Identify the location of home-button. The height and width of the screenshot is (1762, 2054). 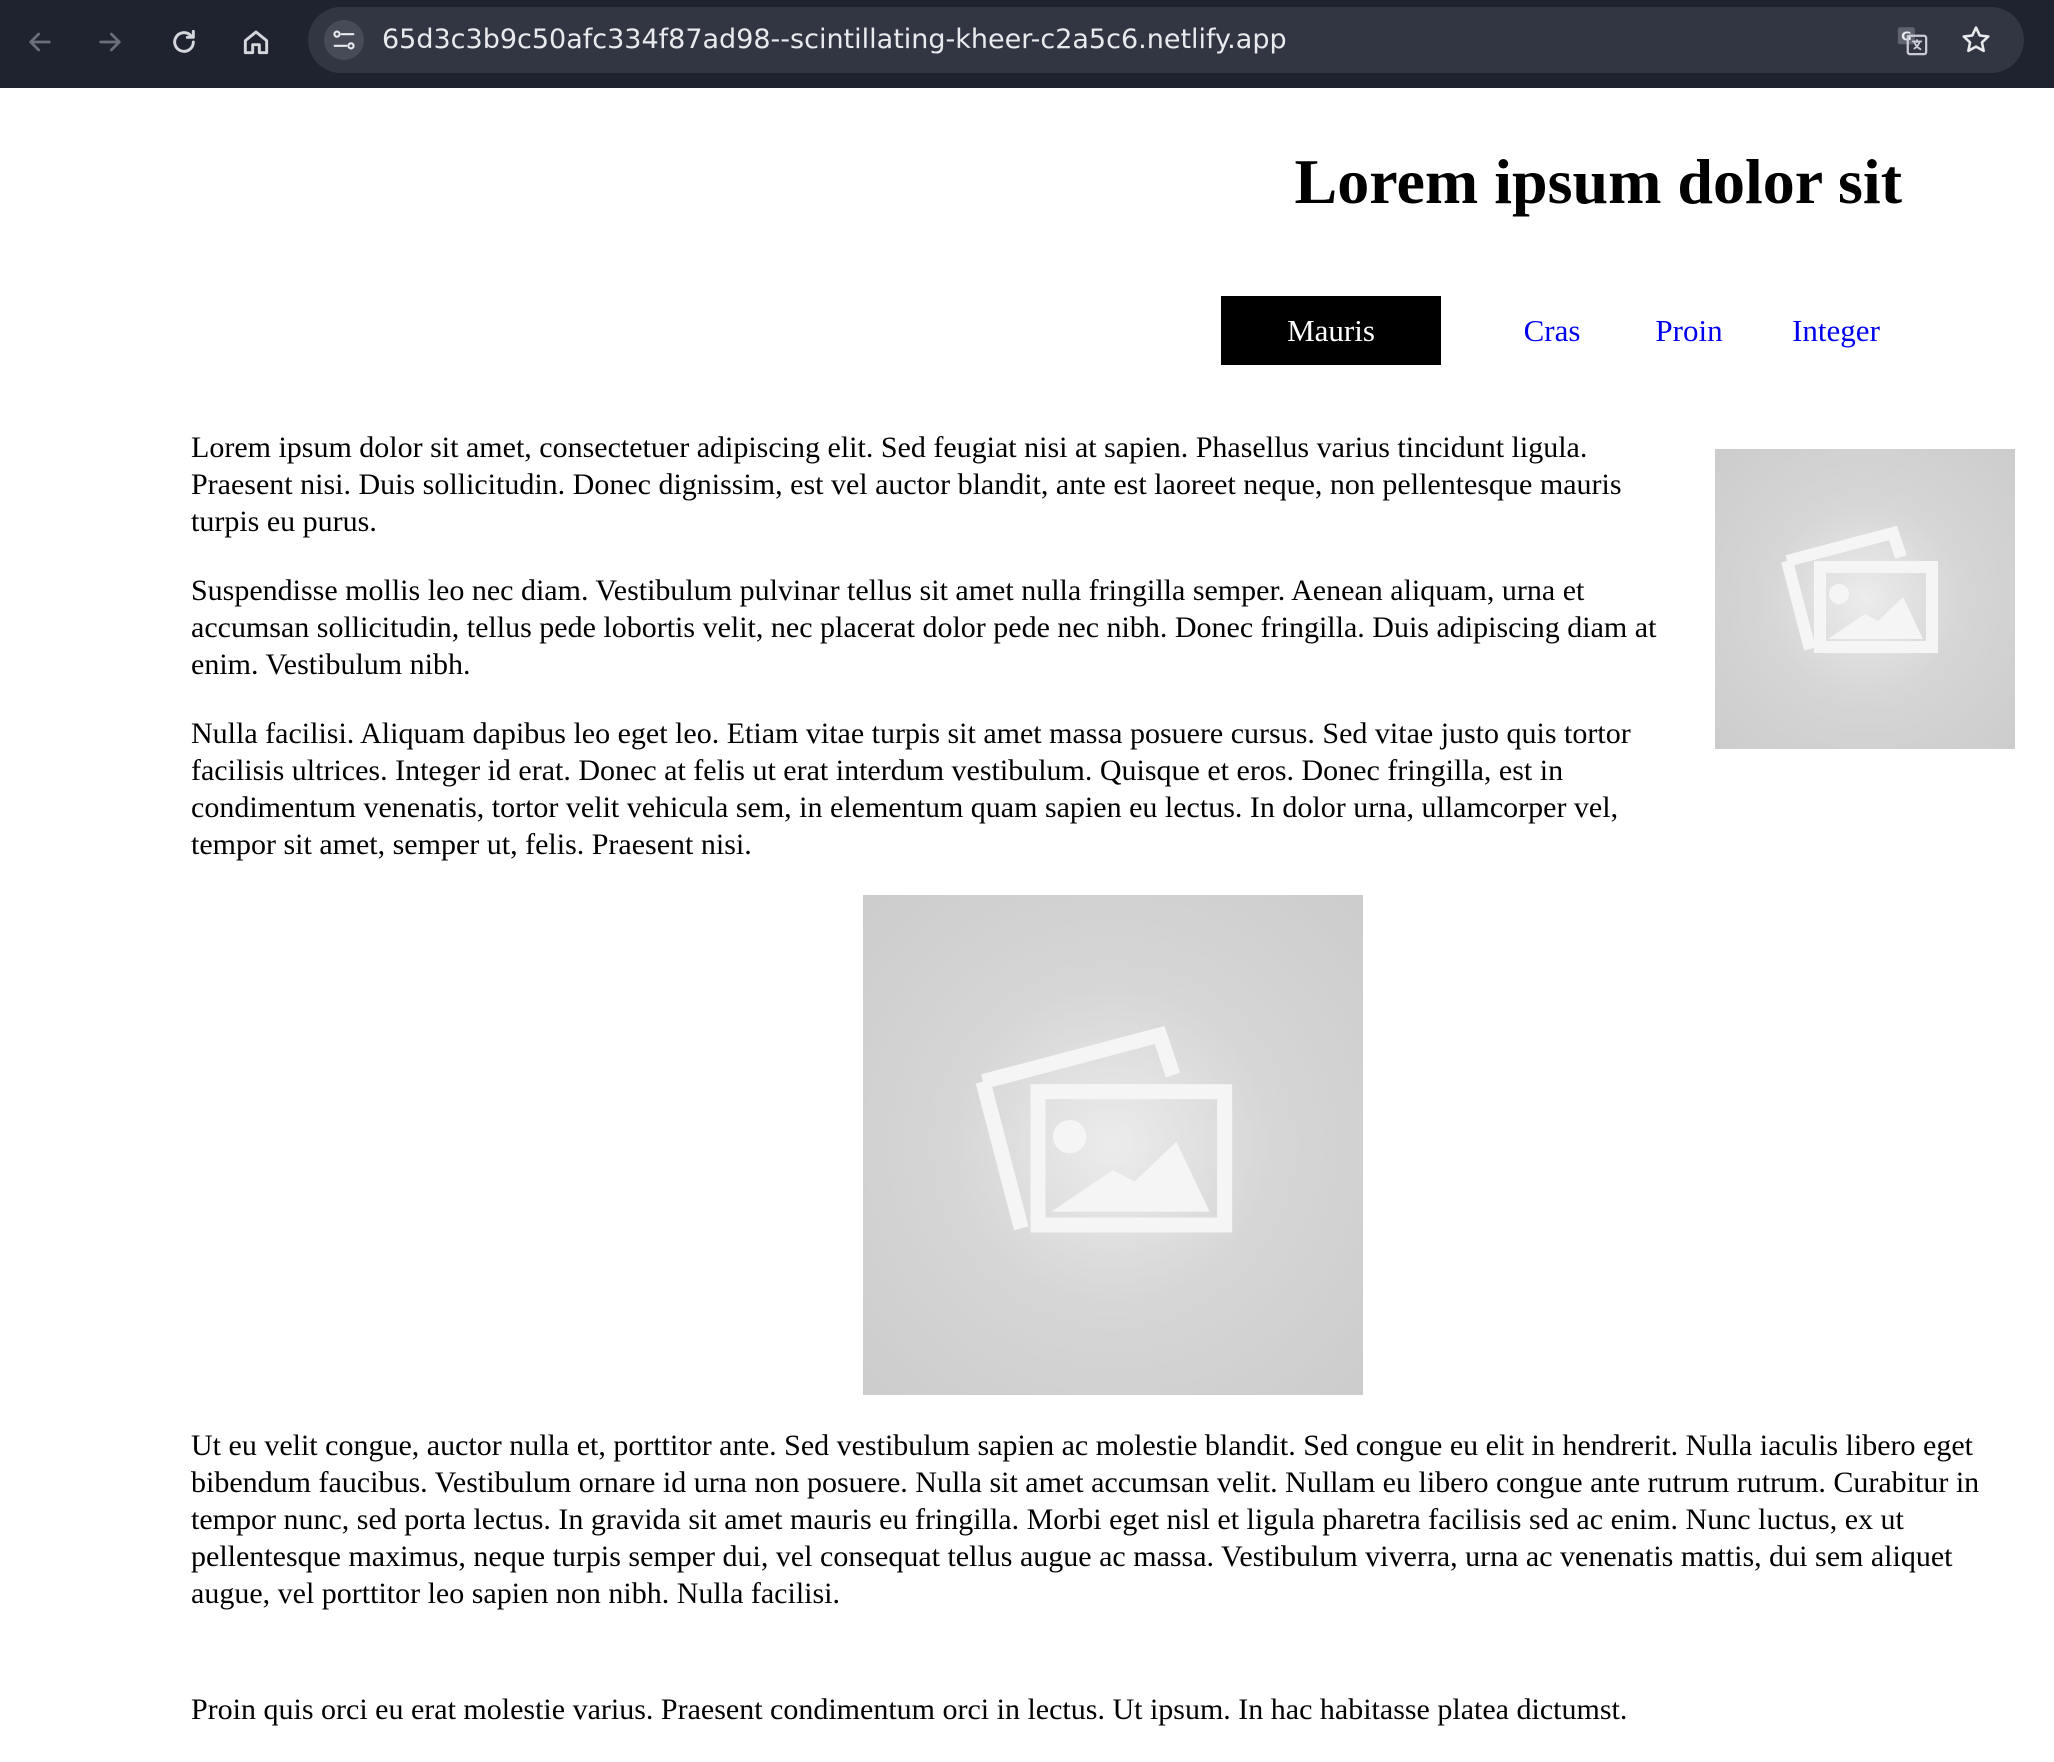
(256, 42).